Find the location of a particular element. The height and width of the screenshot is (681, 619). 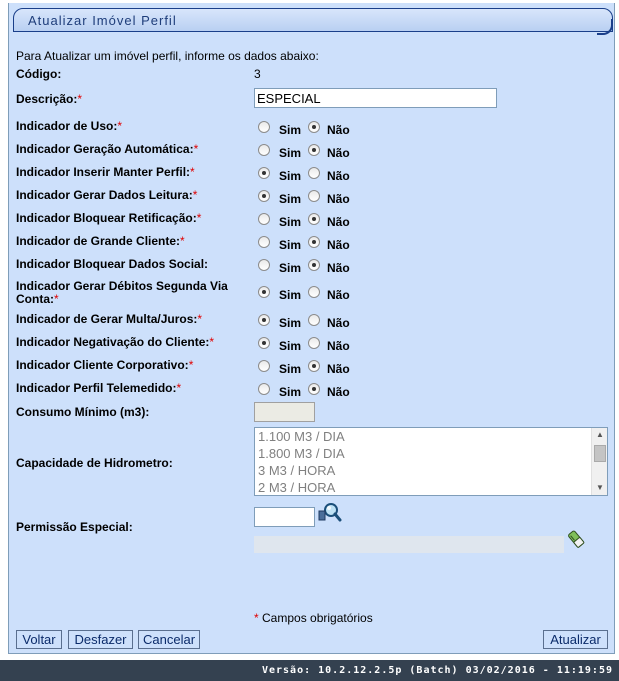

list-item: 1.800 M3 / DIA is located at coordinates (431, 453).